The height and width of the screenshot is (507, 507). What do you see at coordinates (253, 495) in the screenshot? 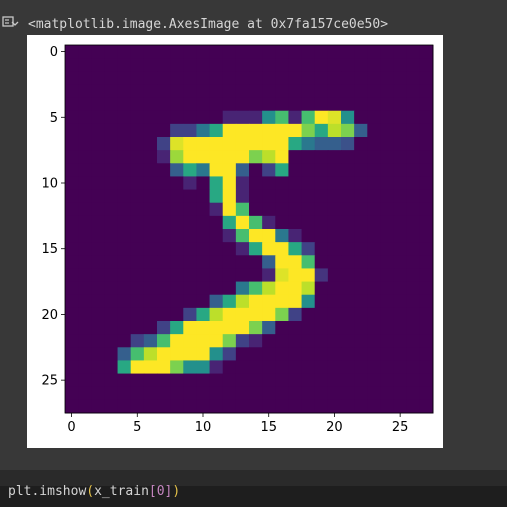
I see `code-cell: plt.imshow(x_train[0])` at bounding box center [253, 495].